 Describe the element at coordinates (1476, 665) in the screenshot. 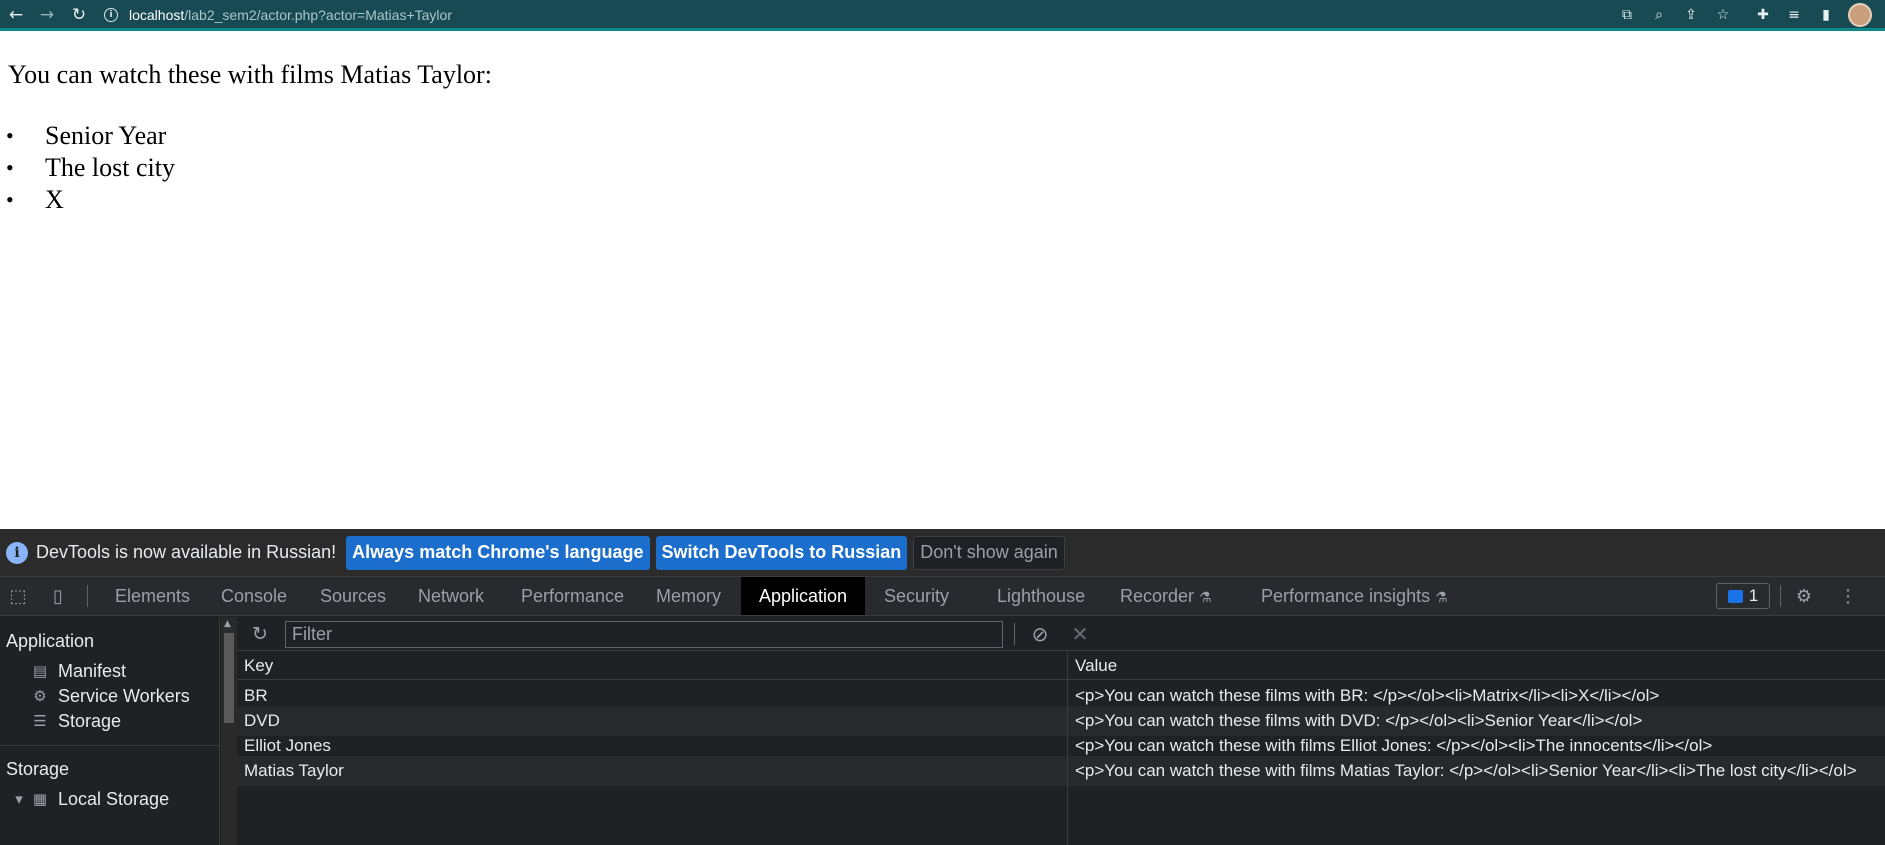

I see `column-header-value: Value` at that location.